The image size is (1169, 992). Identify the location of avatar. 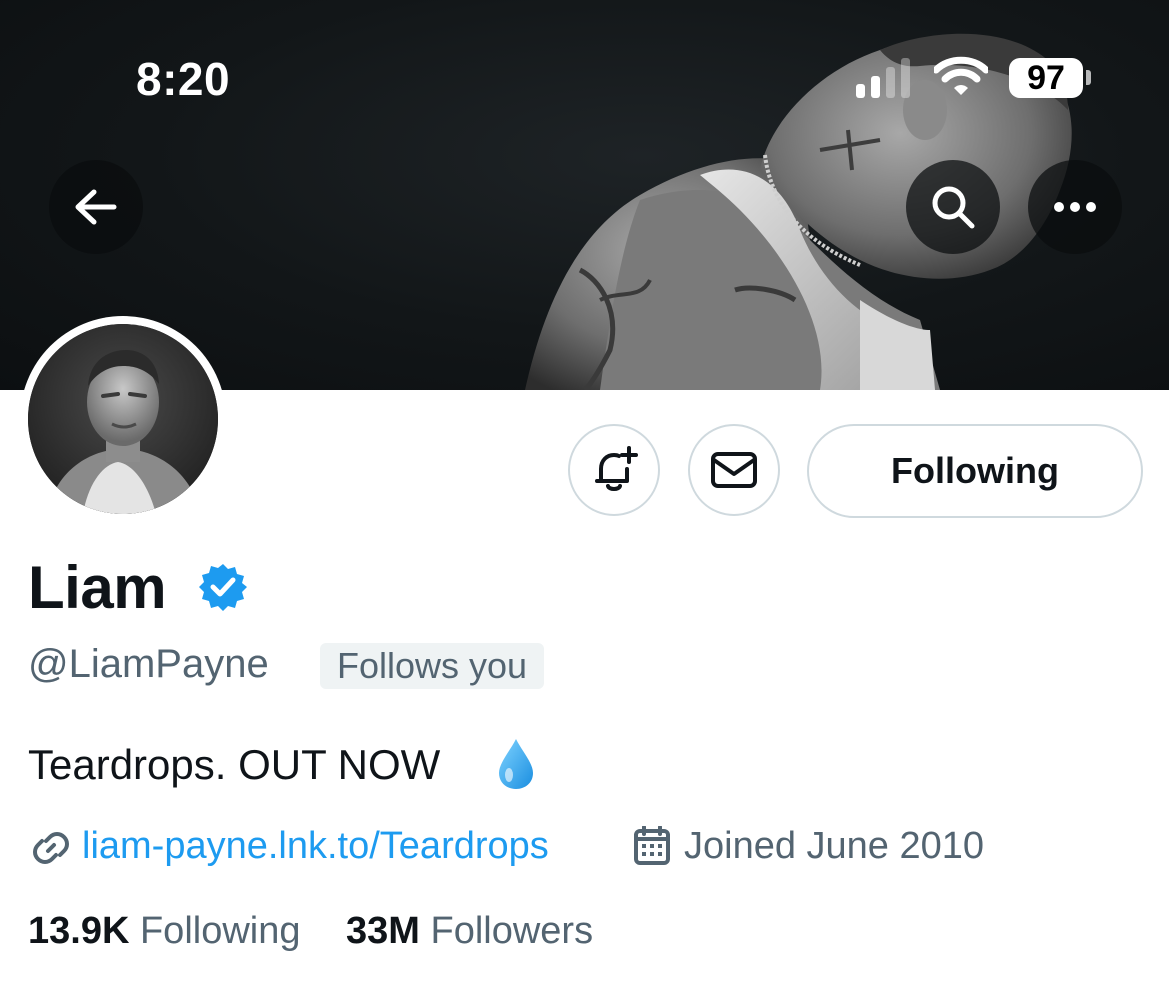
(123, 419).